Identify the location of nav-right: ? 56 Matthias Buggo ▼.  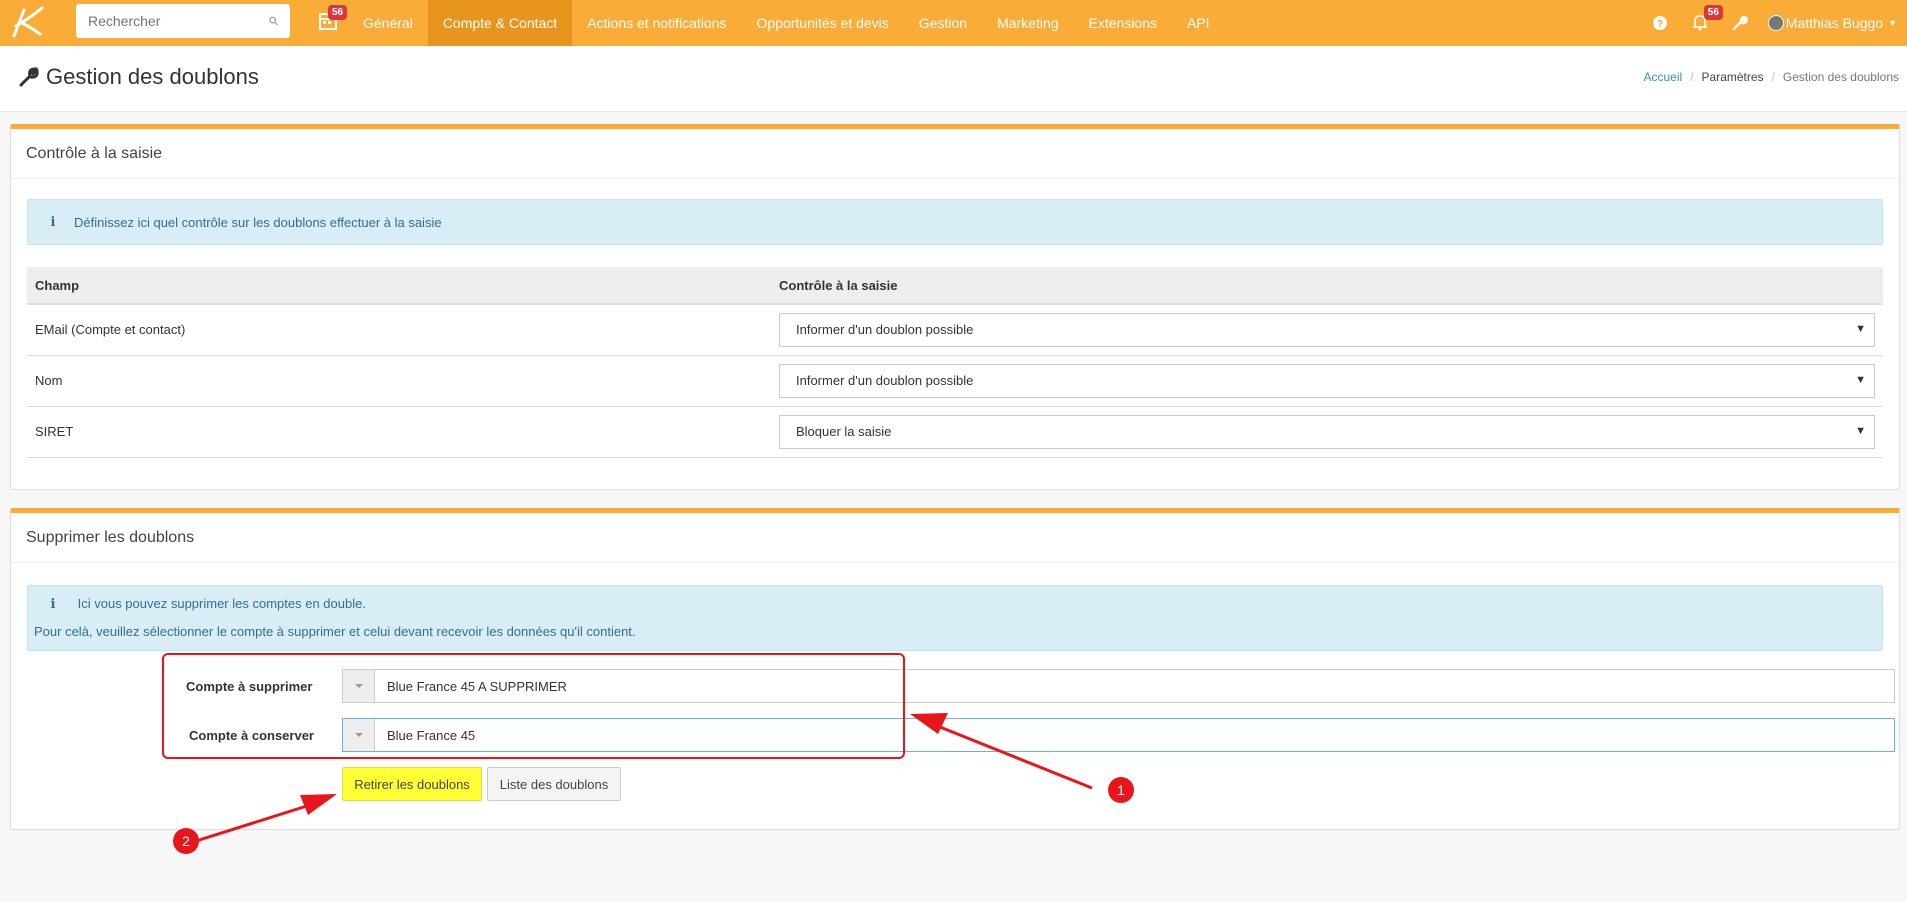
(1773, 23).